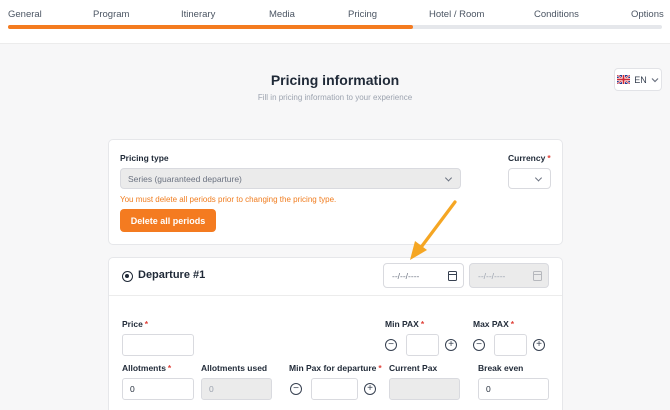  I want to click on currency-select, so click(529, 178).